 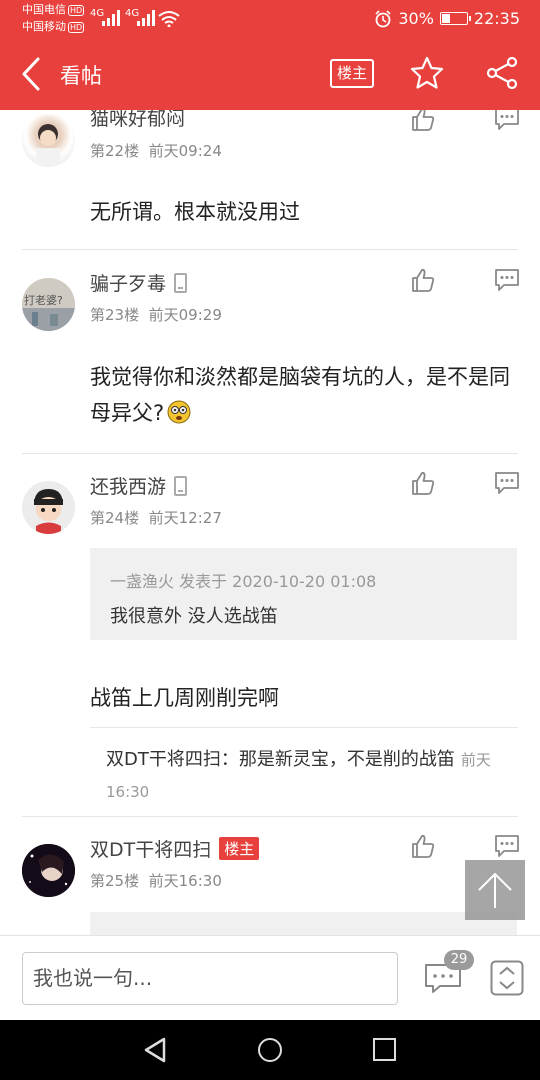 I want to click on floor-number: 第24楼, so click(x=115, y=518).